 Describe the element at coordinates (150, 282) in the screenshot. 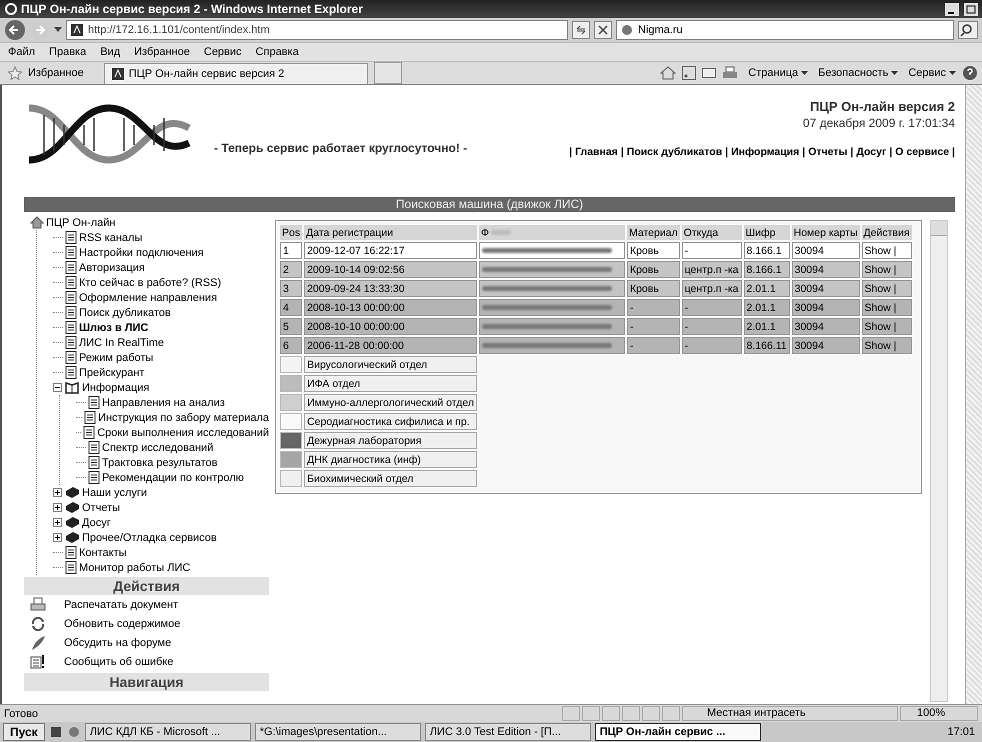

I see `tree-item: Кто сейчас в работе? (RSS)` at that location.